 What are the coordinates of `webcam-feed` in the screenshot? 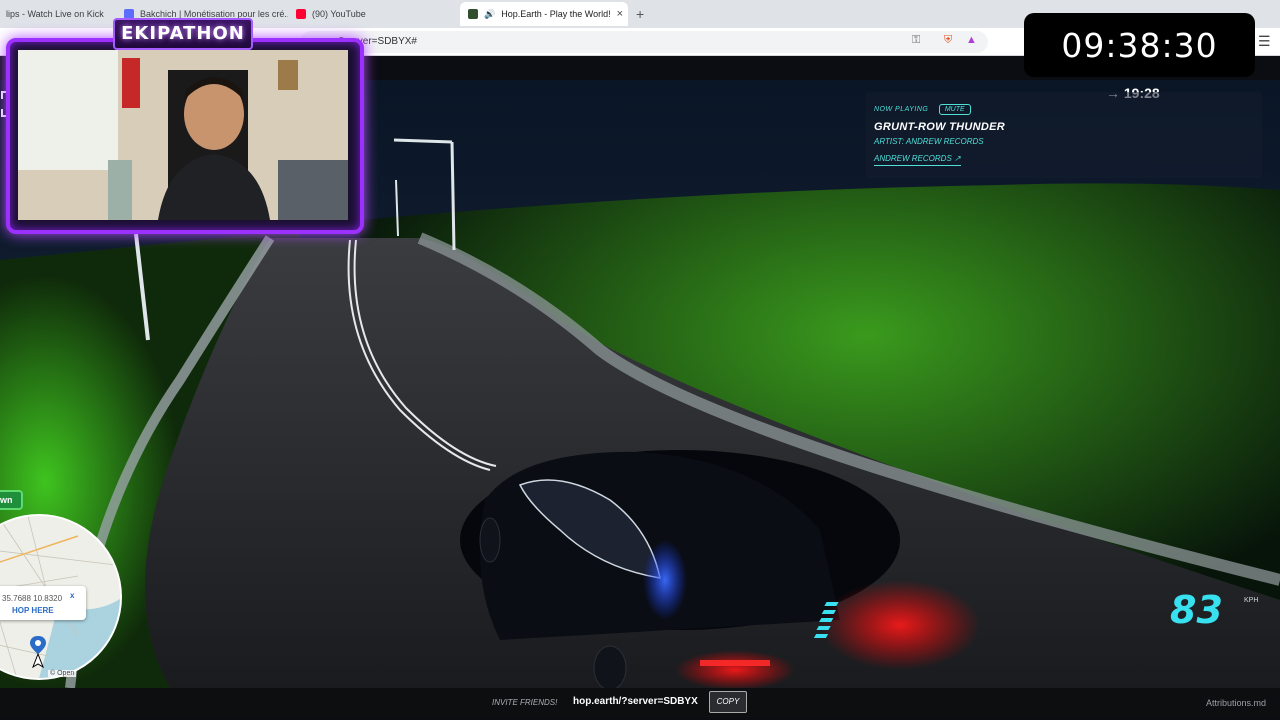 It's located at (183, 135).